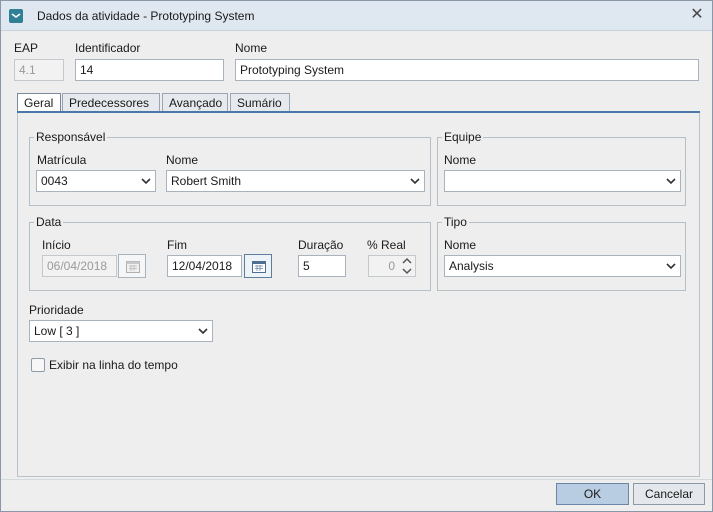 The height and width of the screenshot is (512, 713). Describe the element at coordinates (407, 266) in the screenshot. I see `spinner-arrows-icon` at that location.